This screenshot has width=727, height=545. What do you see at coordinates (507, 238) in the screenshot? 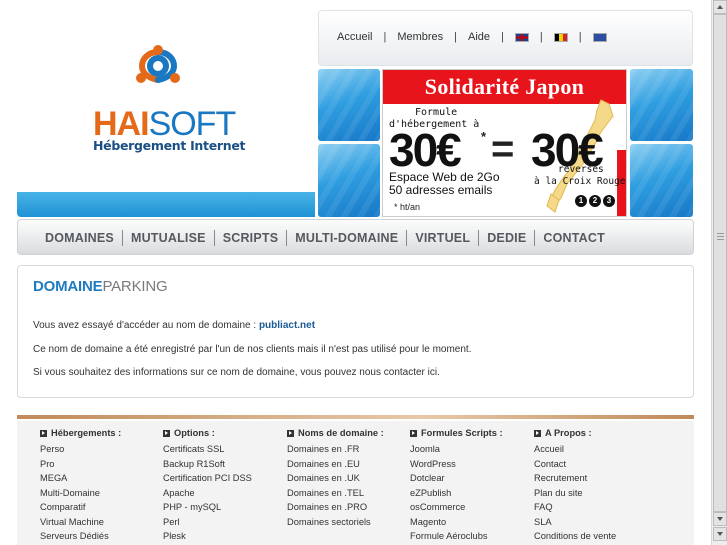
I see `main-nav-dedie: DEDIE` at bounding box center [507, 238].